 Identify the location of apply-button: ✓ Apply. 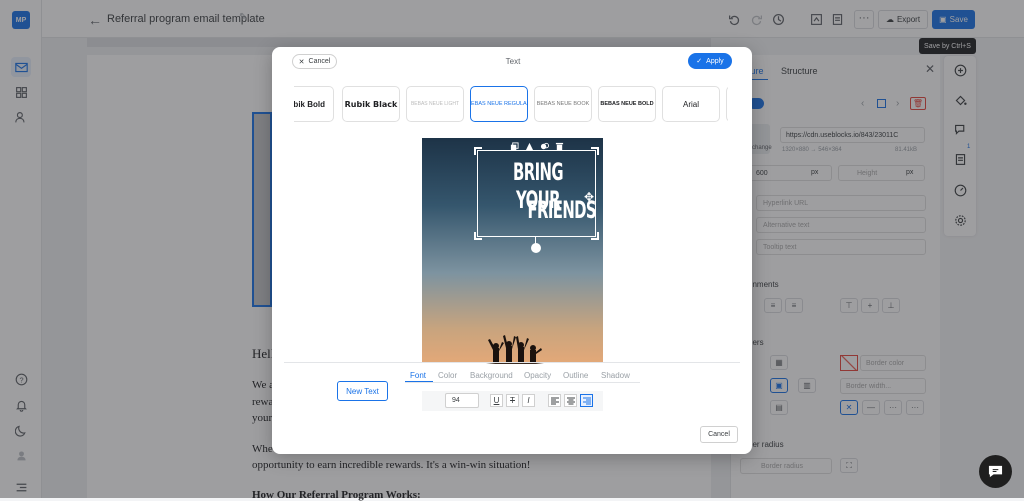
(710, 61).